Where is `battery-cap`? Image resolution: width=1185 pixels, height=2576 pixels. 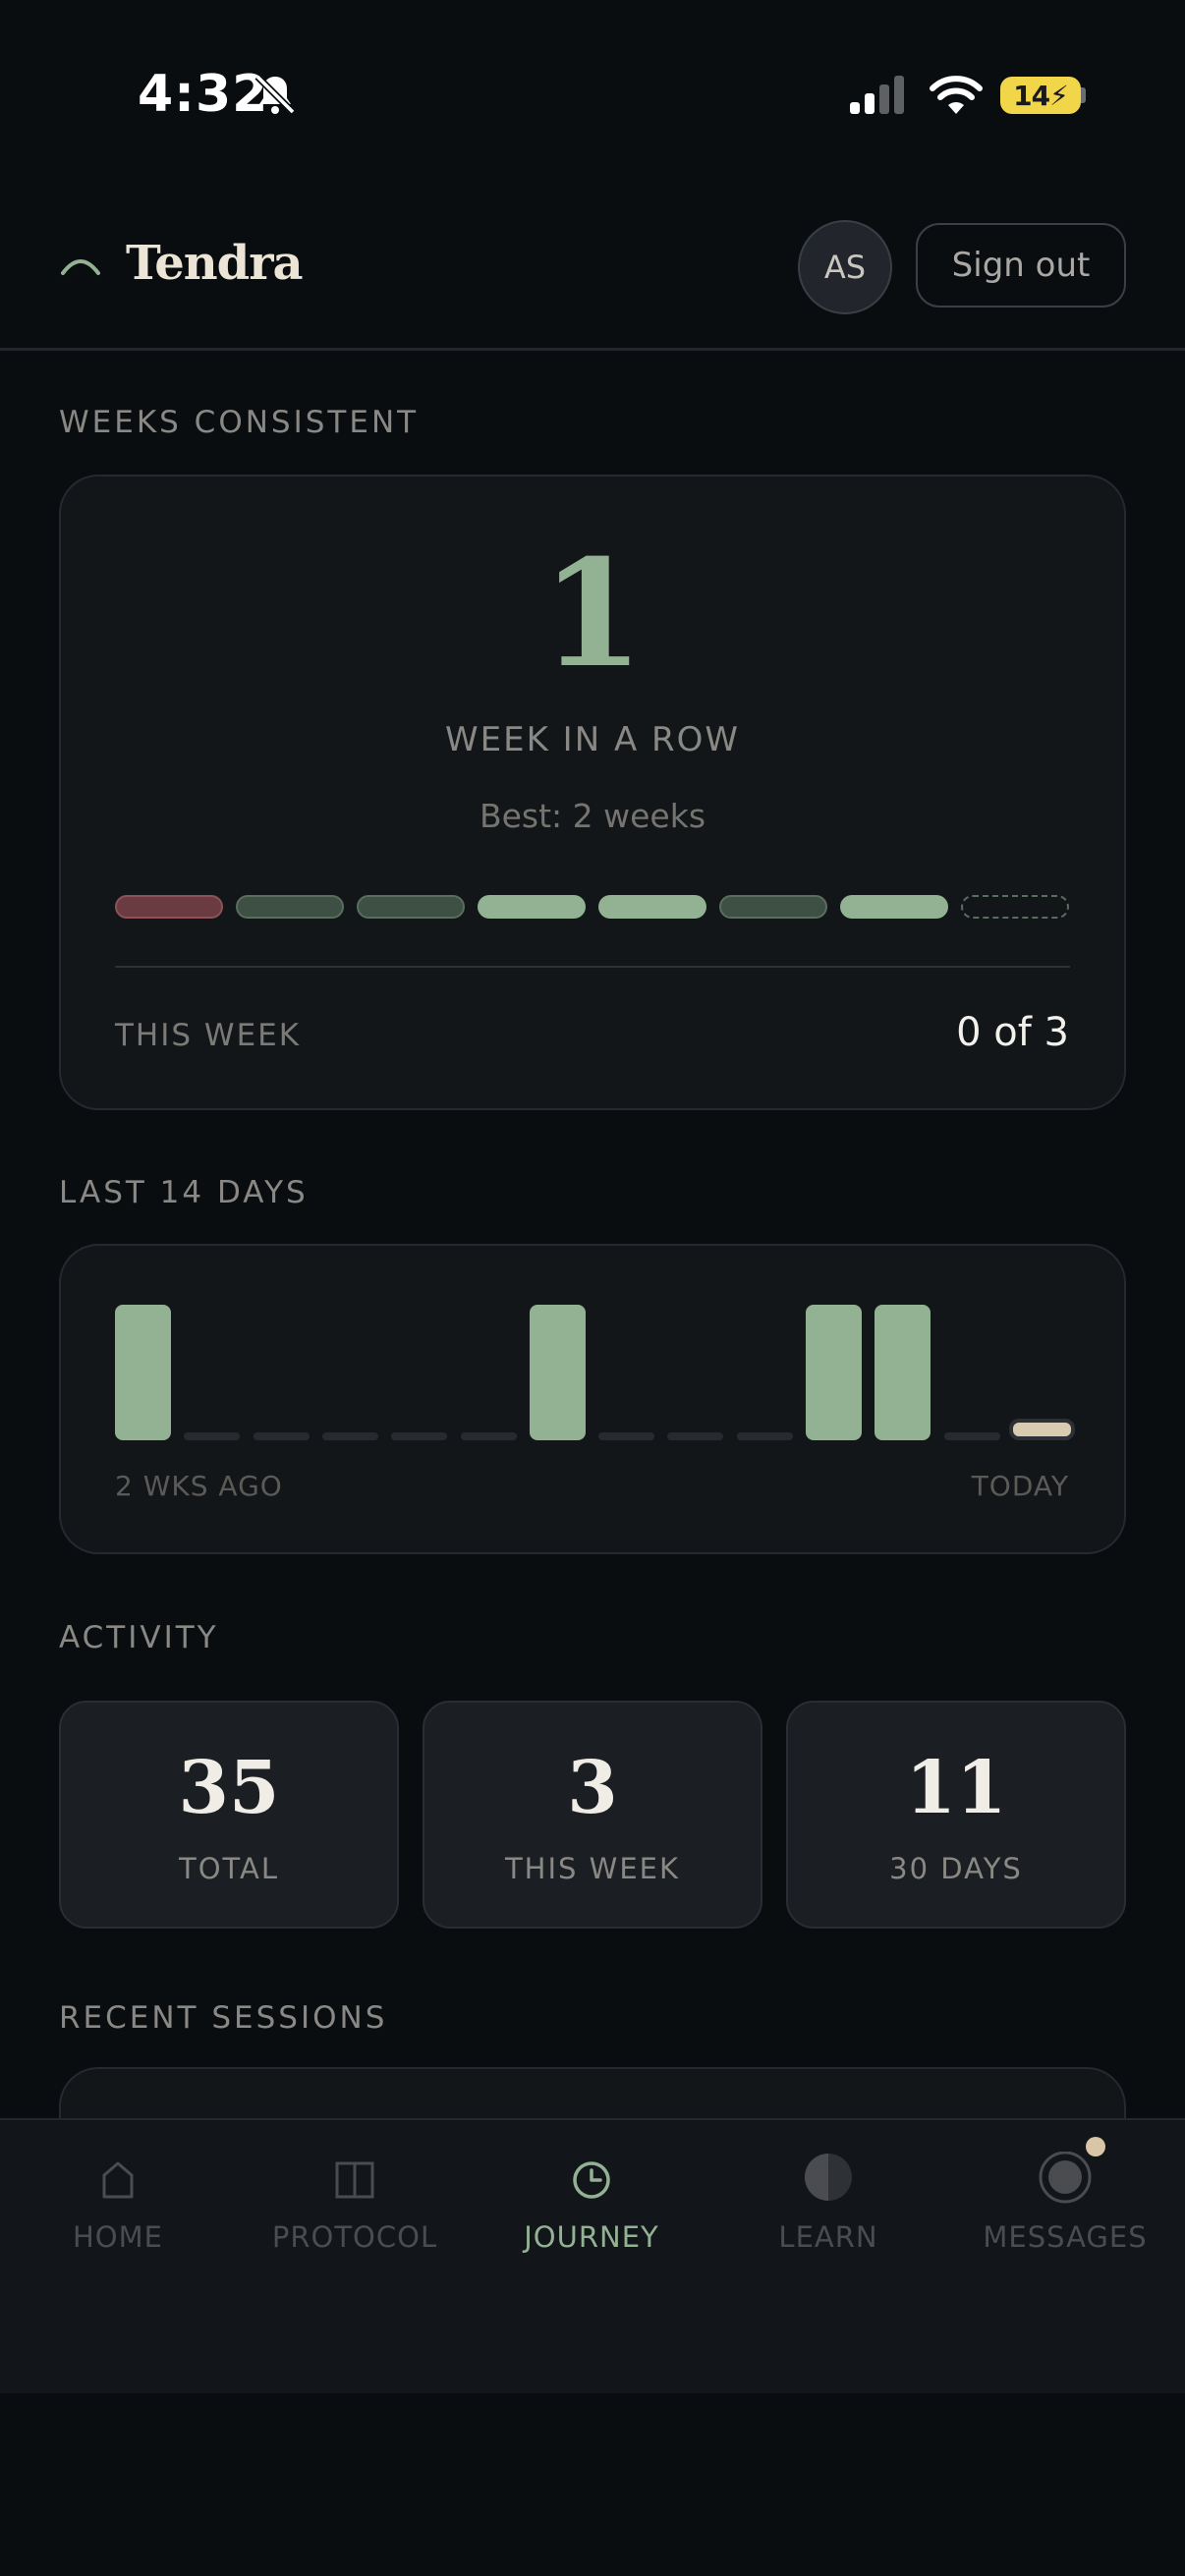
battery-cap is located at coordinates (1084, 95).